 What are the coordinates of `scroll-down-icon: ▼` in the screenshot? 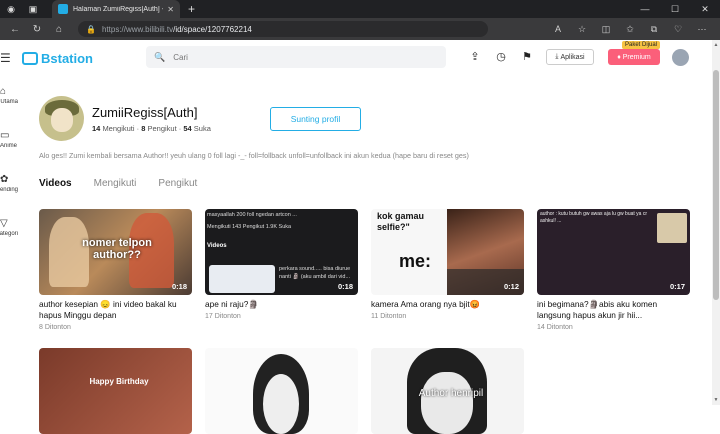 It's located at (716, 400).